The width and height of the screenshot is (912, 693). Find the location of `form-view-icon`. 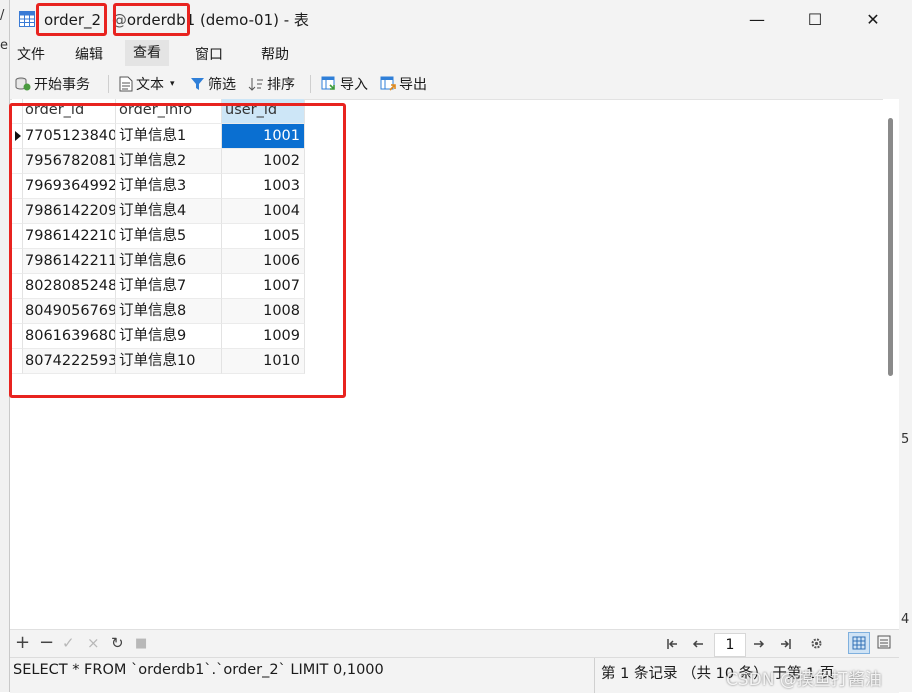

form-view-icon is located at coordinates (884, 642).